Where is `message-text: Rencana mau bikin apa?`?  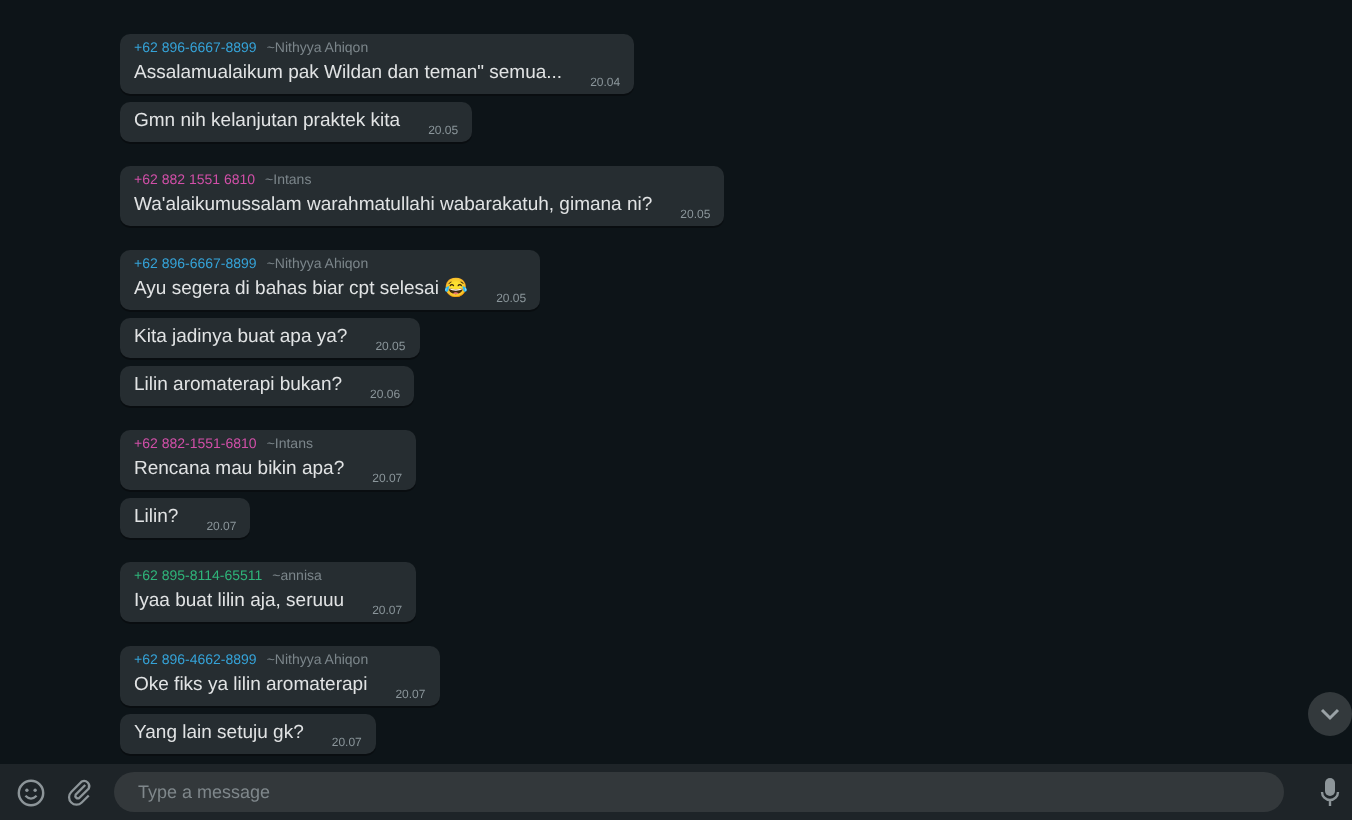
message-text: Rencana mau bikin apa? is located at coordinates (239, 470).